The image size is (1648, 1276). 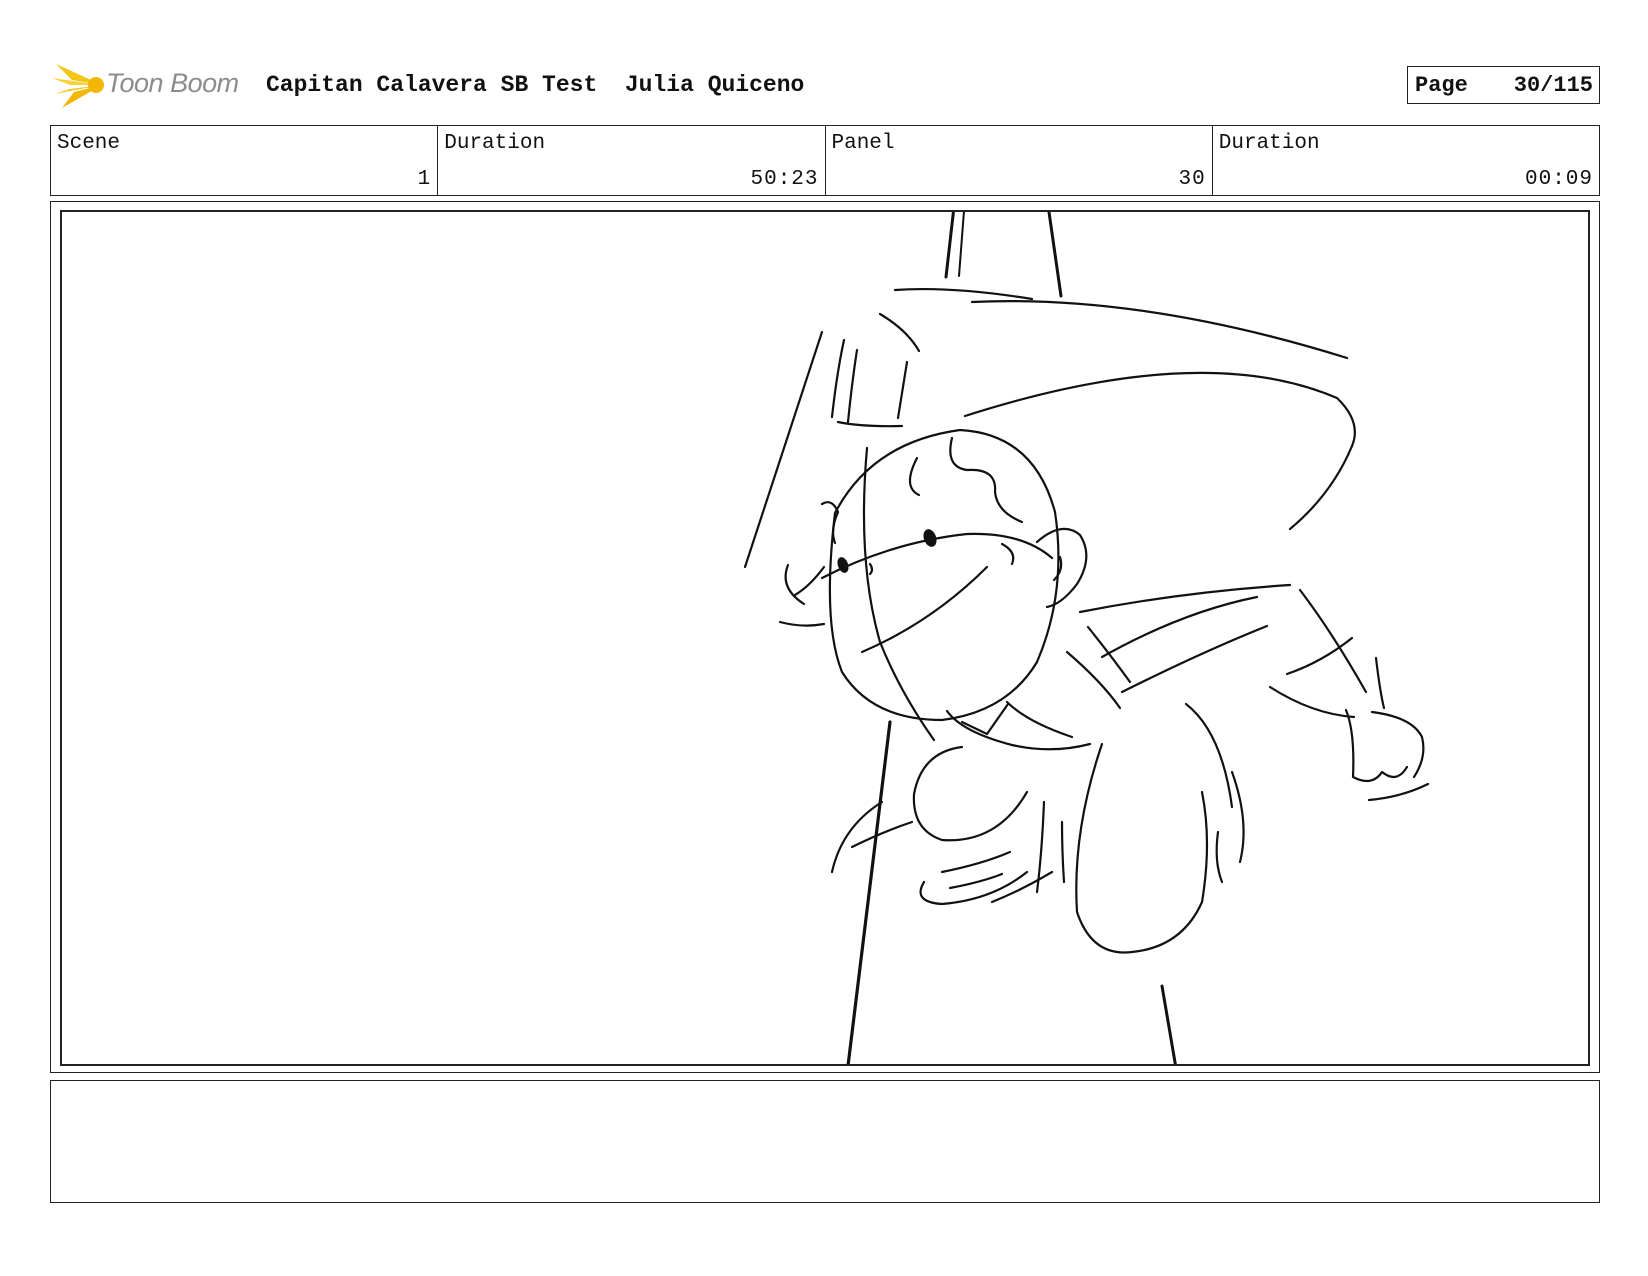 I want to click on page-label: Page, so click(x=1441, y=85).